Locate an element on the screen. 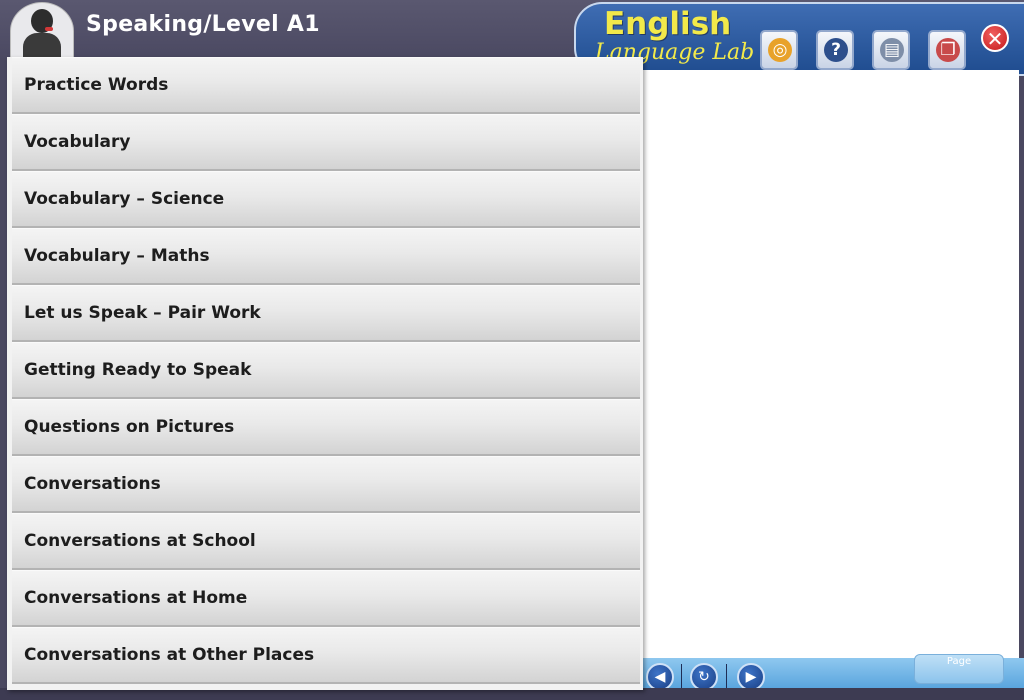  menu-item-pair-work: Let us Speak – Pair Work is located at coordinates (326, 313).